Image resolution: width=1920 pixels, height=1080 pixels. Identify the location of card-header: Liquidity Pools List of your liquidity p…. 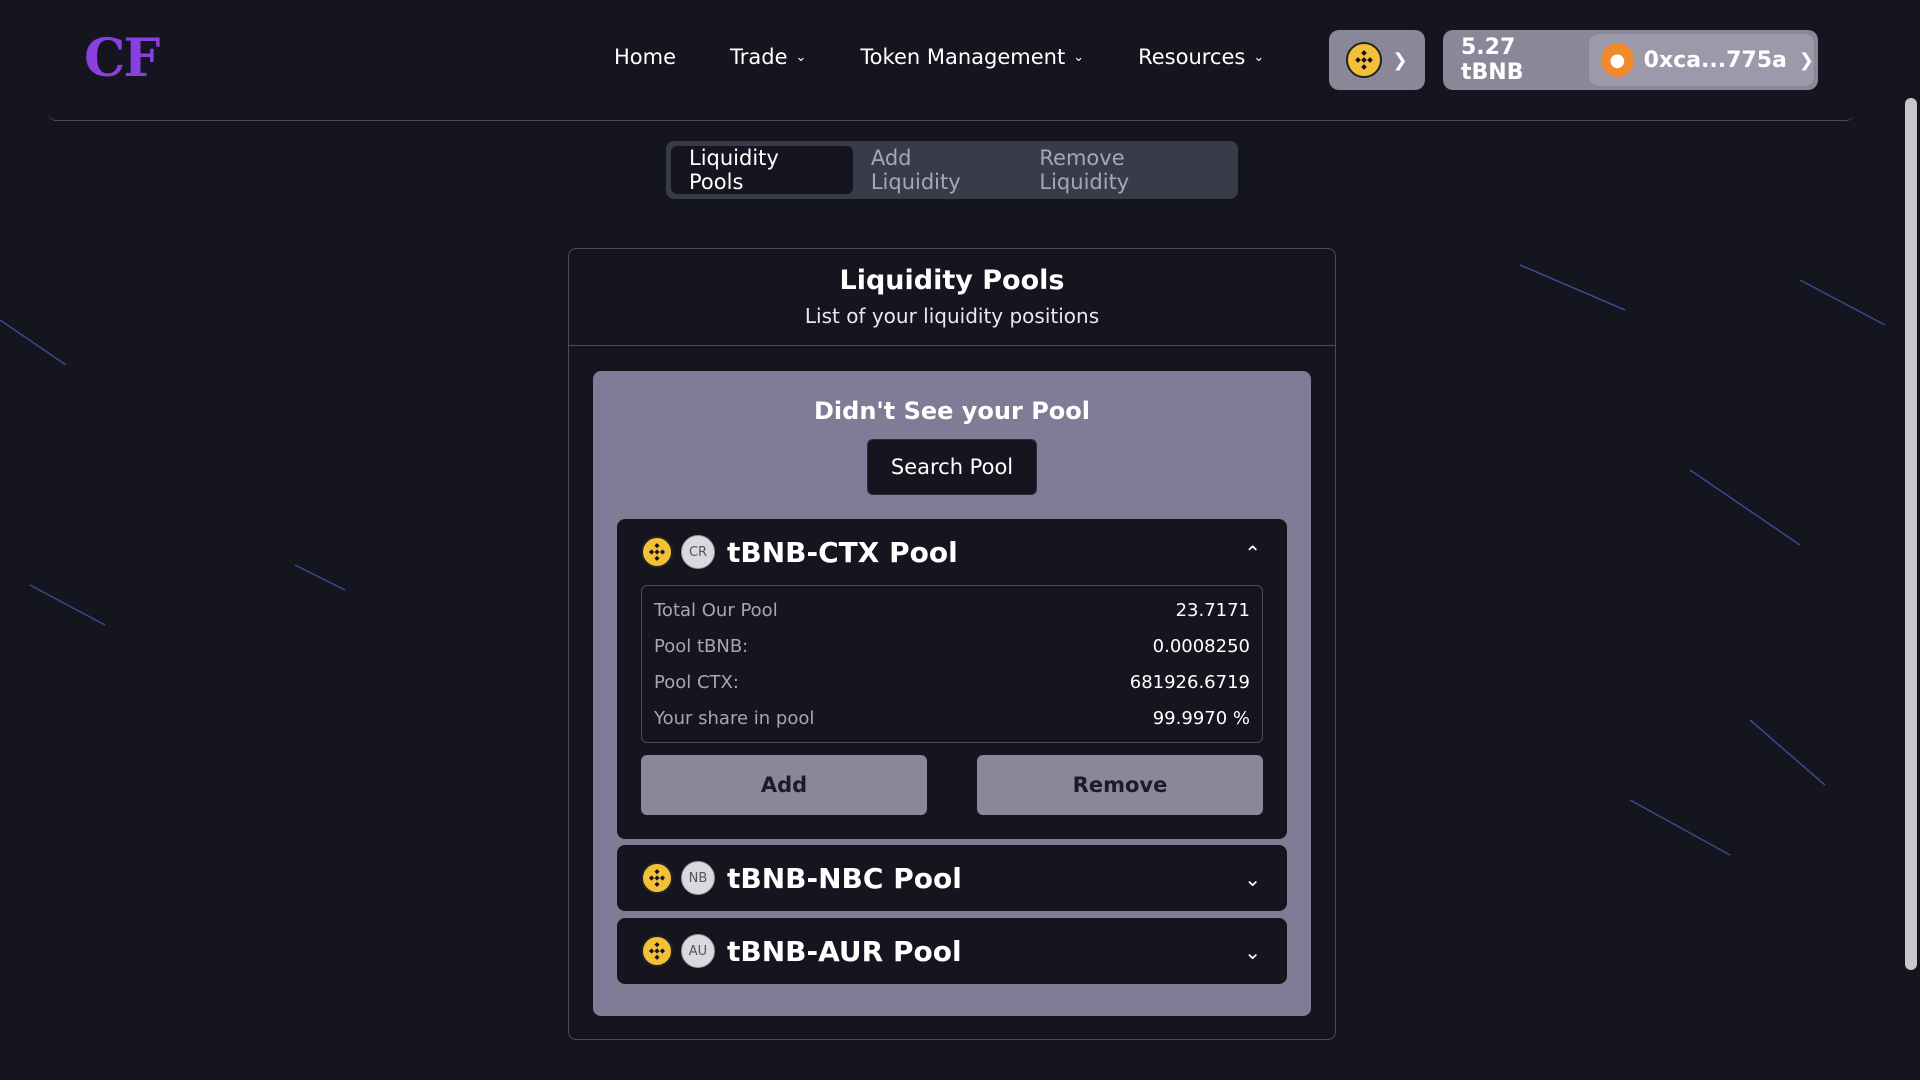
(952, 297).